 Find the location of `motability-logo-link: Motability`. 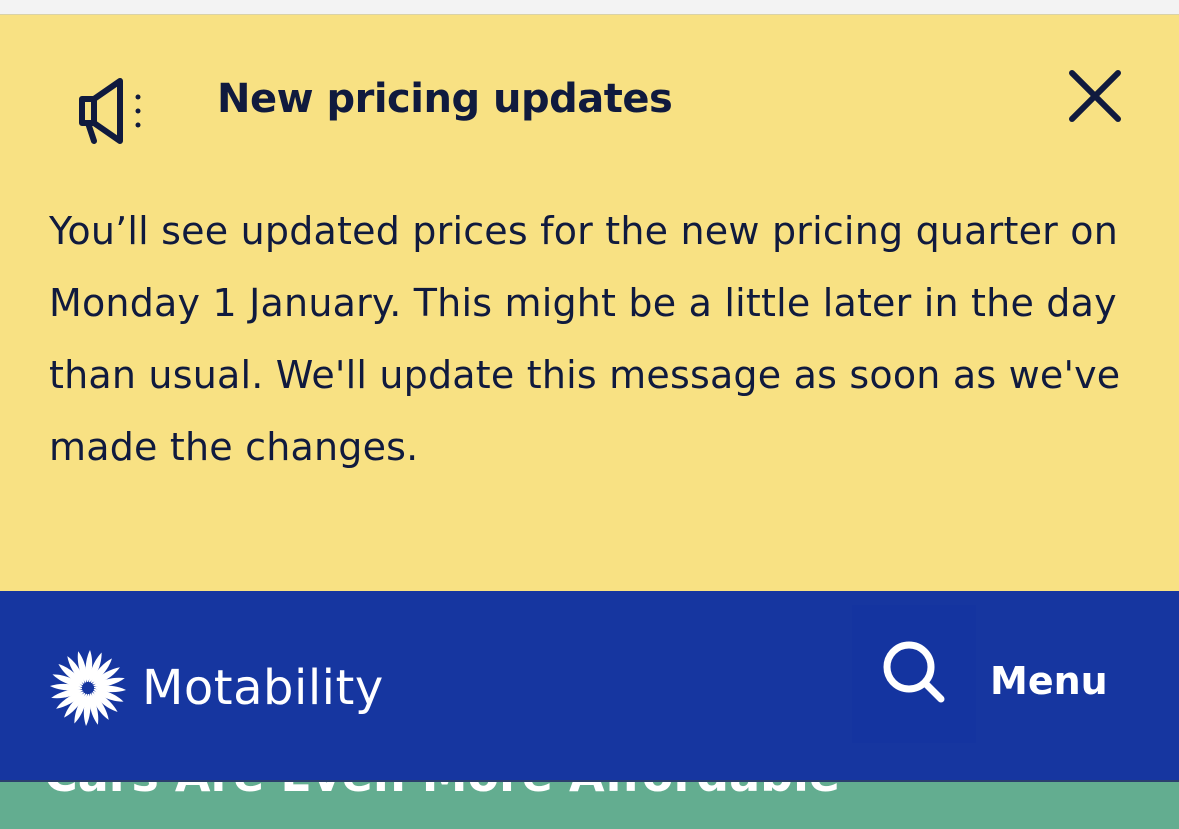

motability-logo-link: Motability is located at coordinates (216, 688).